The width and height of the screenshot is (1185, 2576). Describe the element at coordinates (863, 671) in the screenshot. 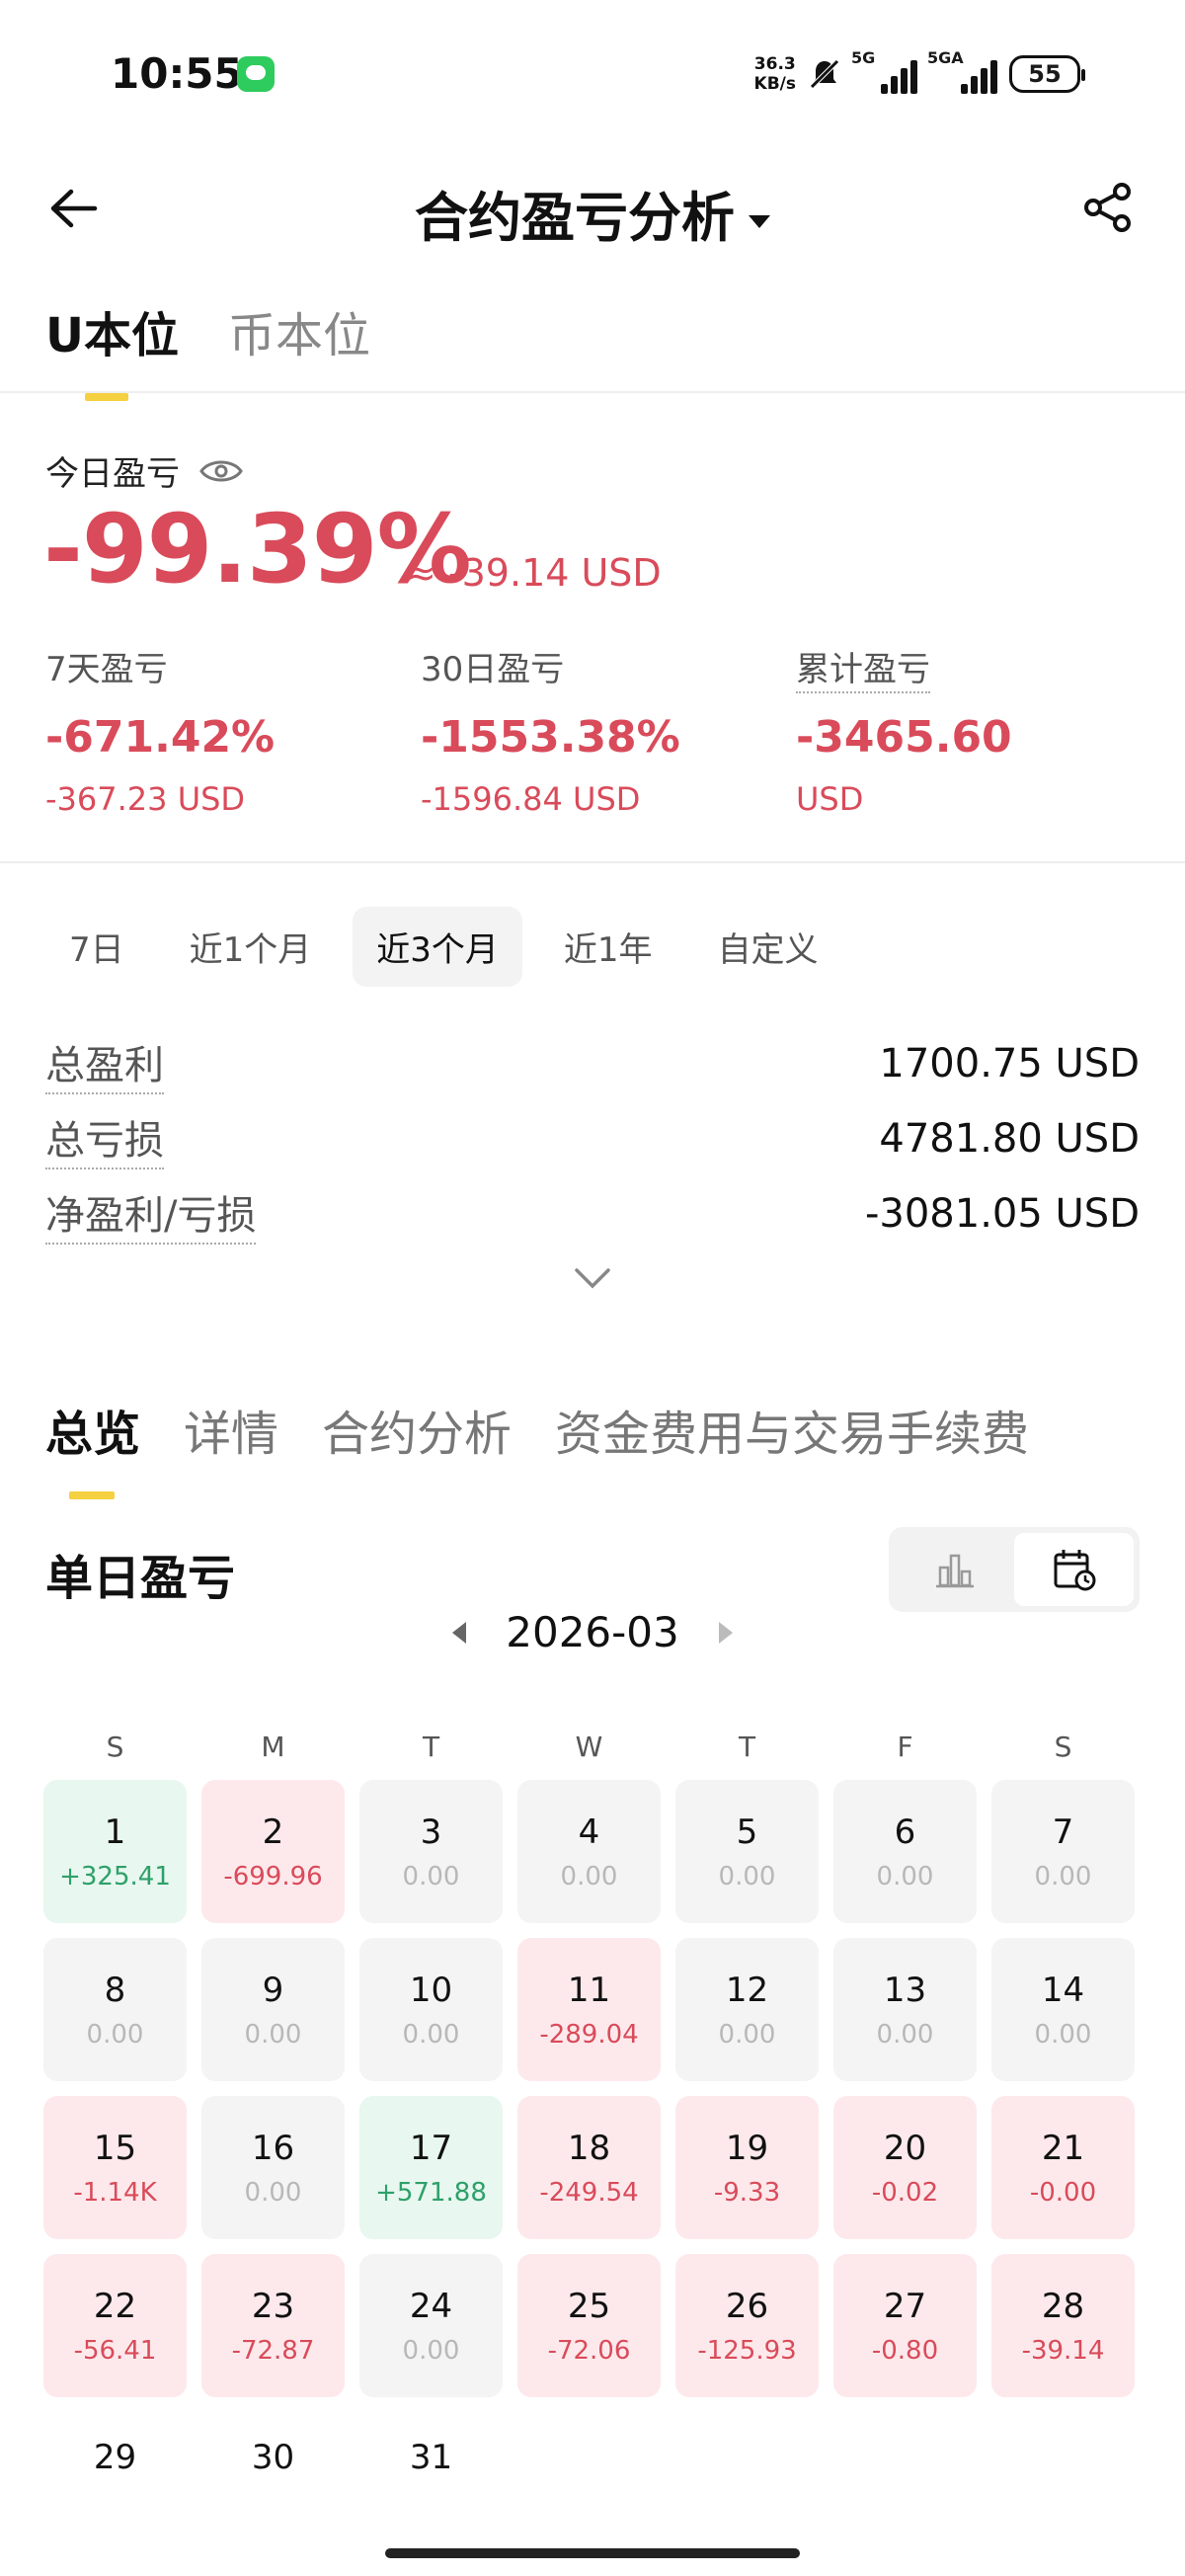

I see `stat-label: 累计盈亏` at that location.